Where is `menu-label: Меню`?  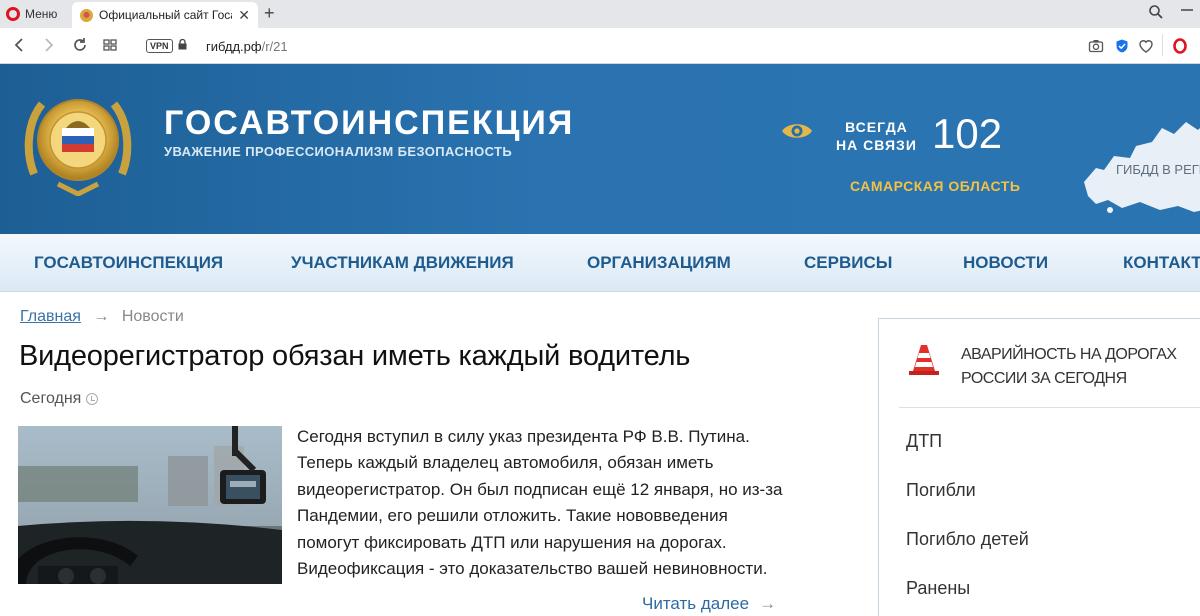
menu-label: Меню is located at coordinates (41, 14).